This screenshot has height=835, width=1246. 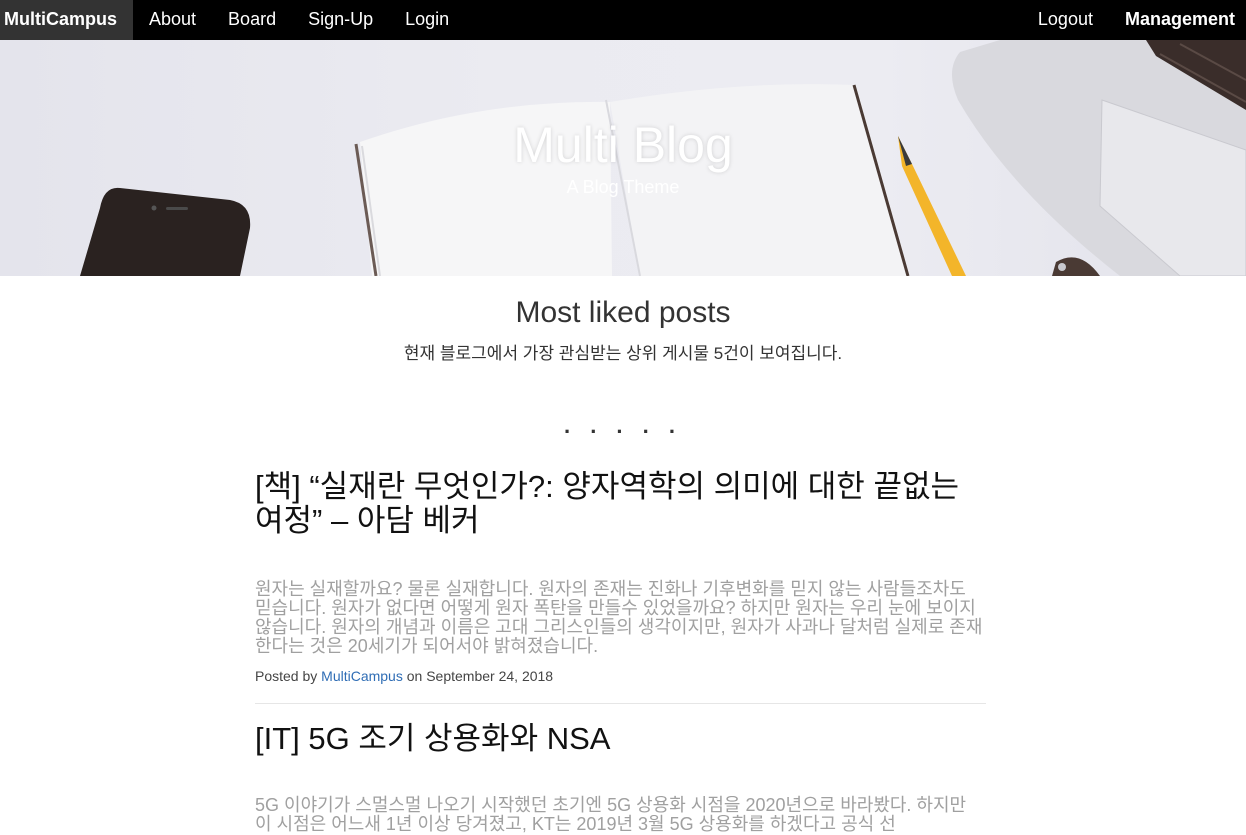 What do you see at coordinates (1060, 20) in the screenshot?
I see `nav-logout-link: Logout` at bounding box center [1060, 20].